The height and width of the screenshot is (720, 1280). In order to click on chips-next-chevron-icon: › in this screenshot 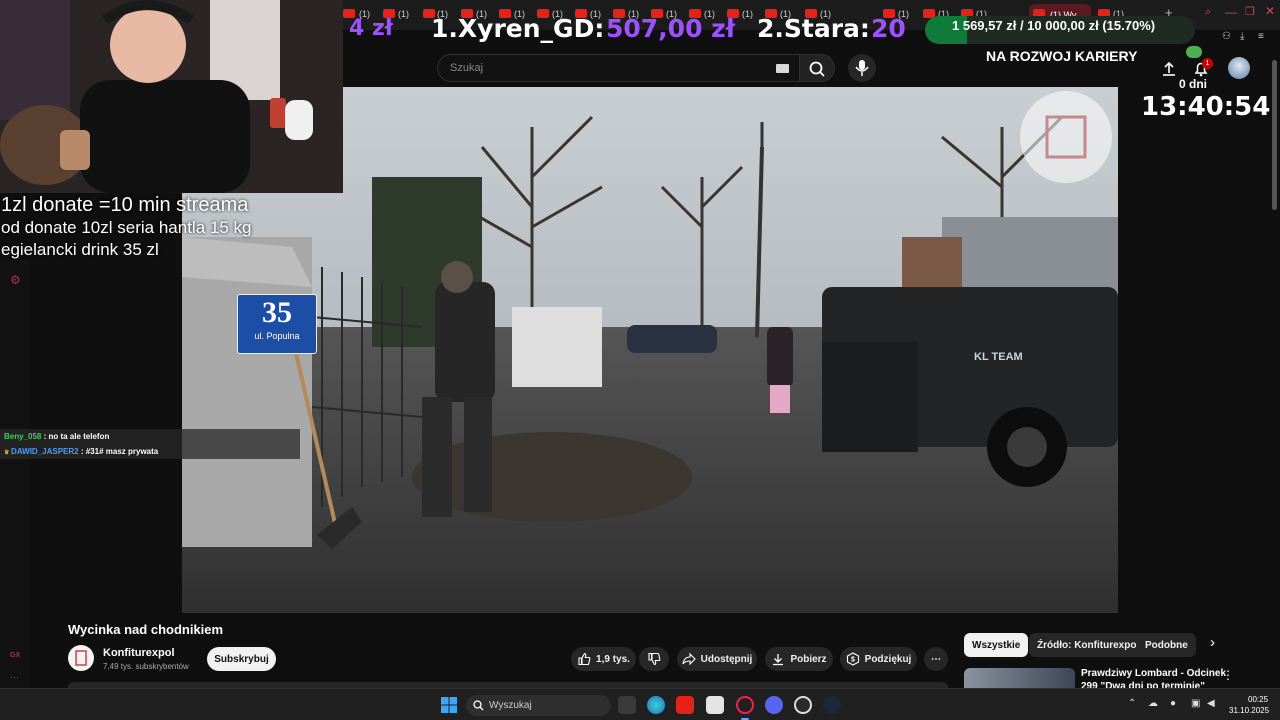, I will do `click(1212, 642)`.